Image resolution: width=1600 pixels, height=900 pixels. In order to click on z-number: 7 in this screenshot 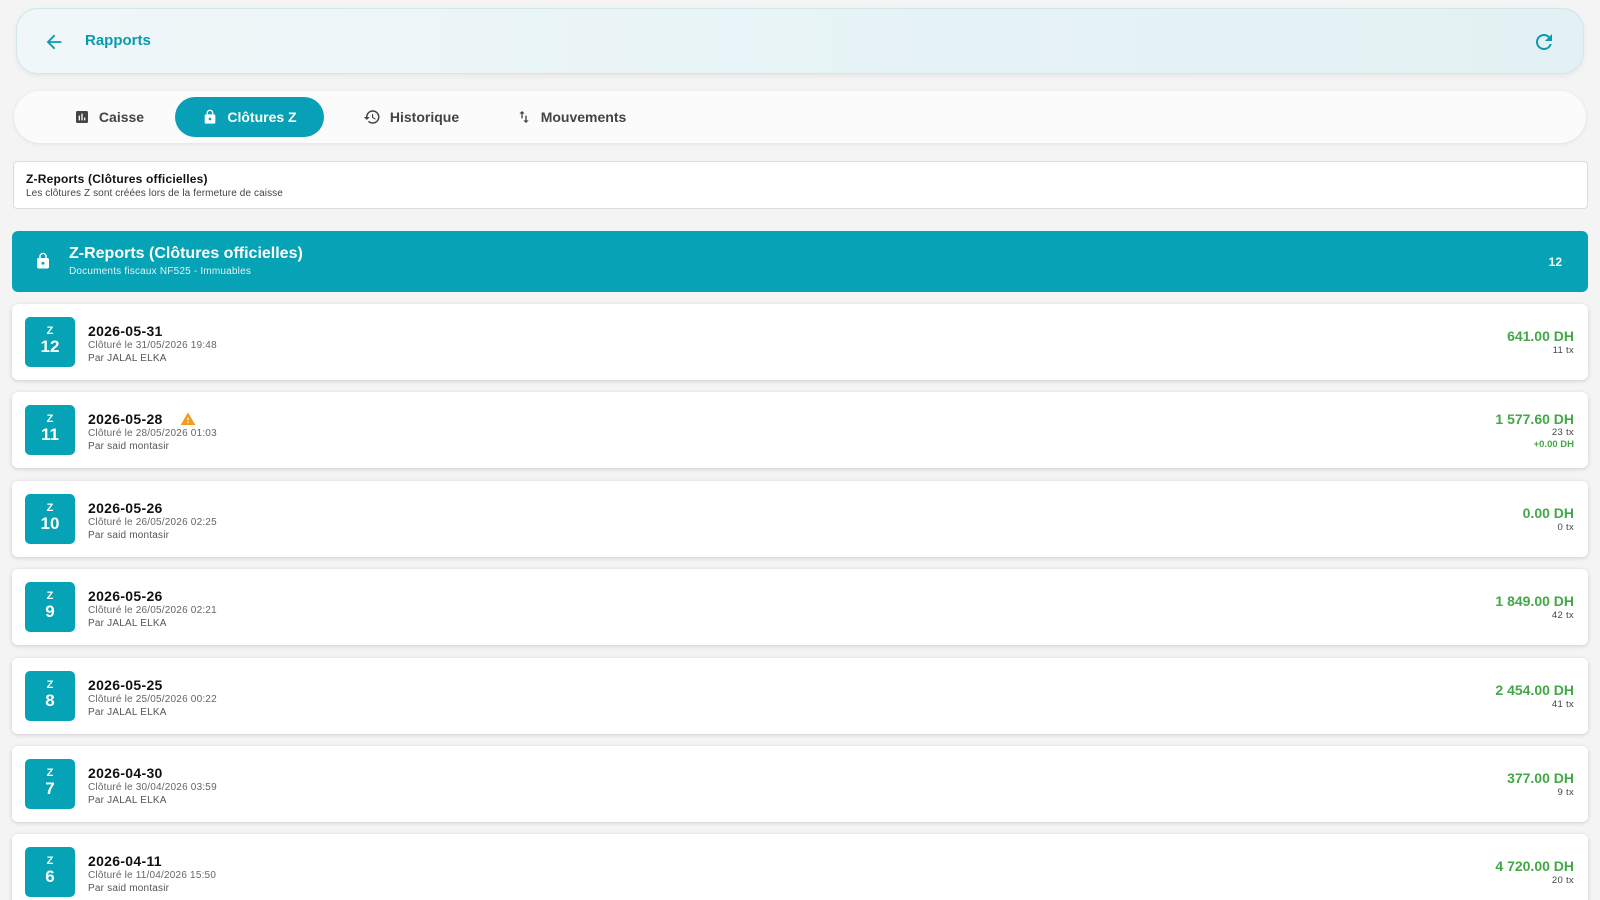, I will do `click(50, 788)`.